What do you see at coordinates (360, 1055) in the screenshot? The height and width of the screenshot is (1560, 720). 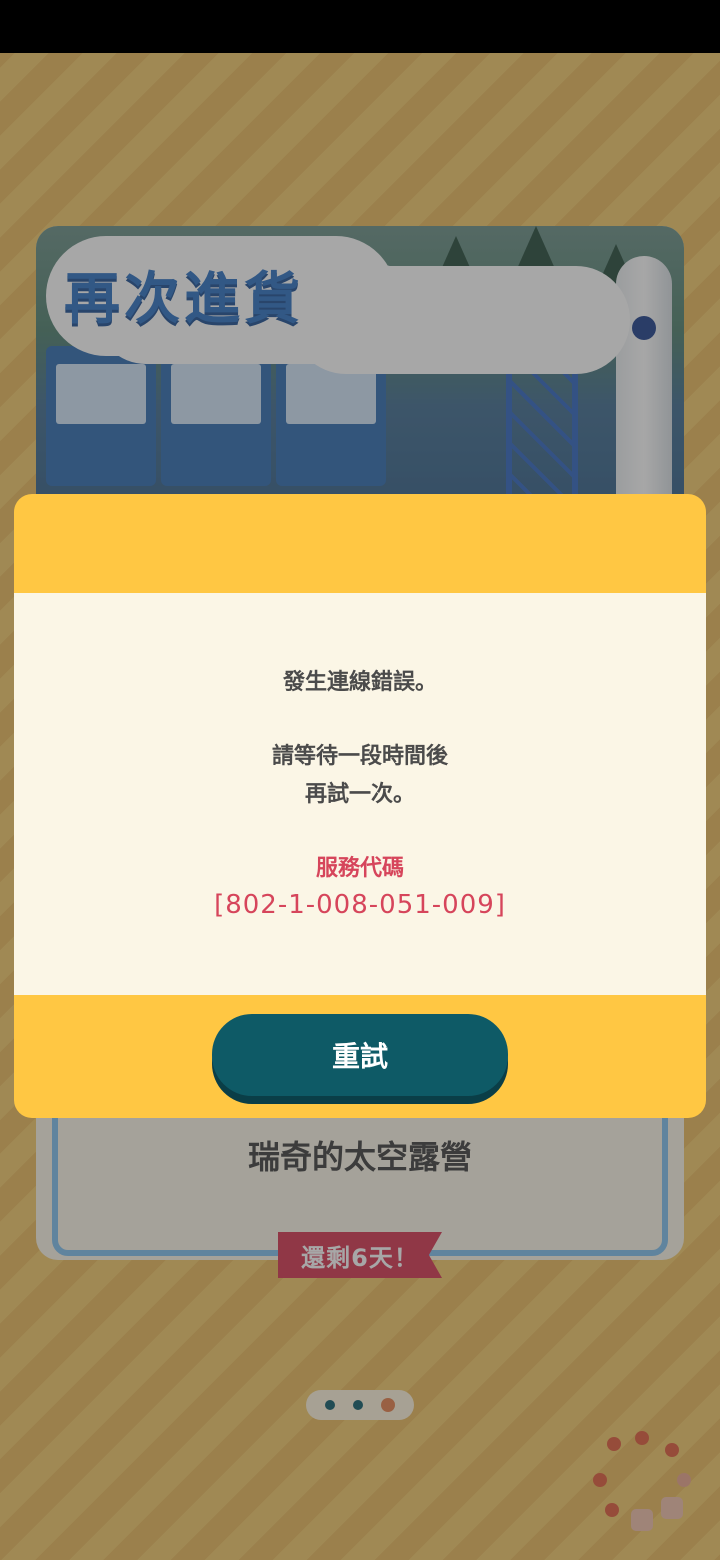 I see `retry-button: 重試` at bounding box center [360, 1055].